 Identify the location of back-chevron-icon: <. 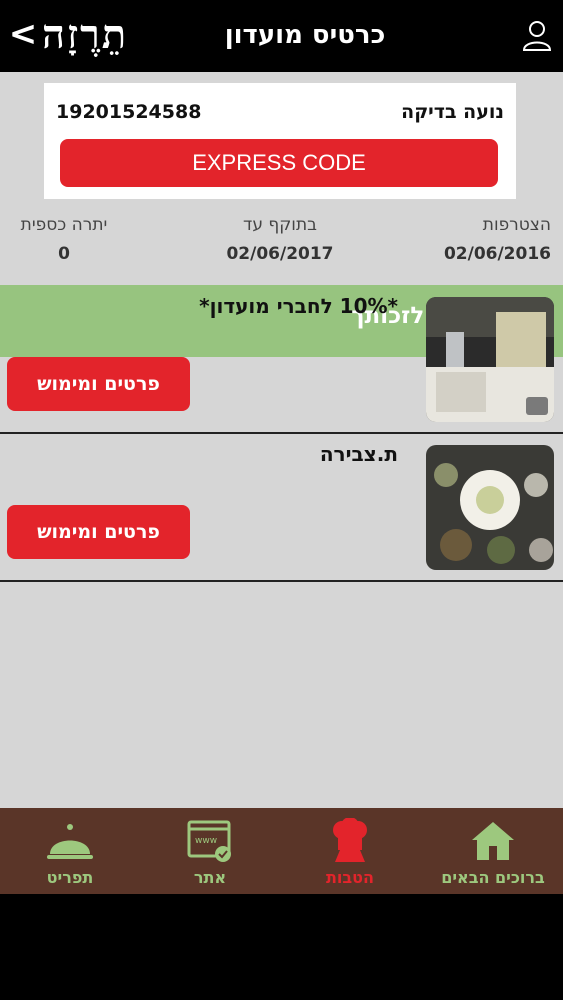
(23, 34).